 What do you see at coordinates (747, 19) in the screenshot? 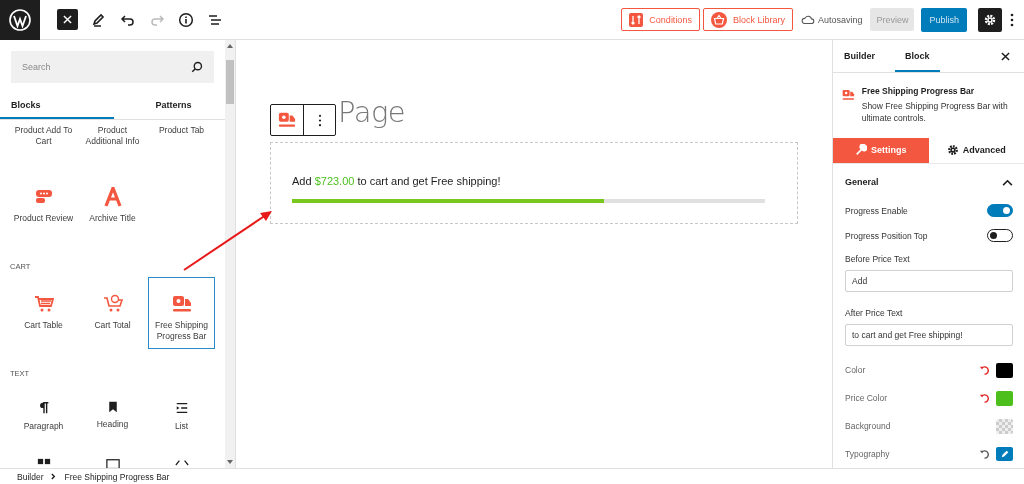
I see `block-library-button: Block Library` at bounding box center [747, 19].